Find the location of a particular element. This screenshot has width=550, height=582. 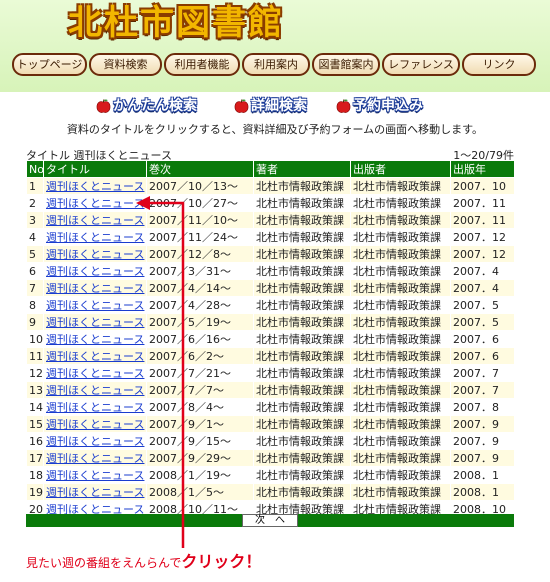

reservation-link: 予約申込み is located at coordinates (379, 106).